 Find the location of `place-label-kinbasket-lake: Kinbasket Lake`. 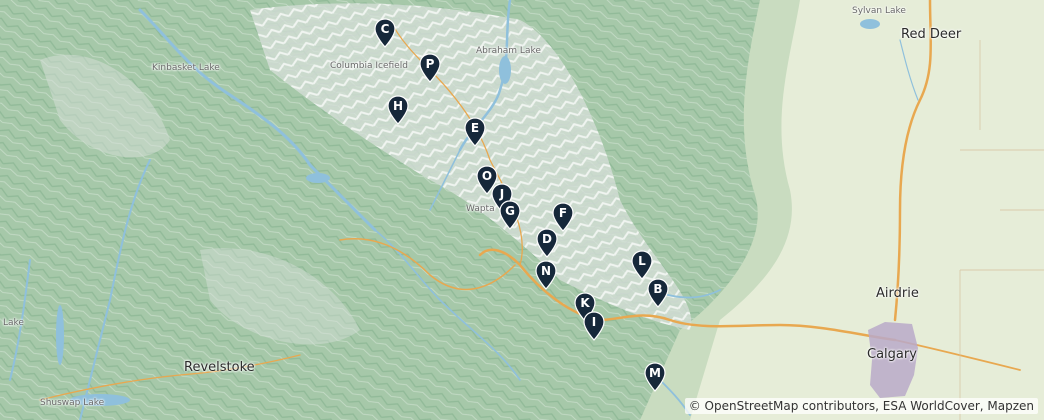

place-label-kinbasket-lake: Kinbasket Lake is located at coordinates (186, 68).